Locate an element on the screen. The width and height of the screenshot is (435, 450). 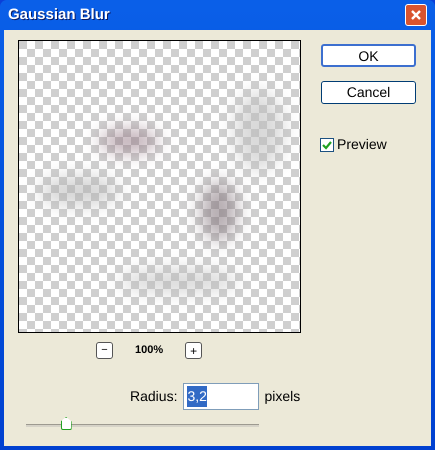
zoom-level: 100% is located at coordinates (149, 350).